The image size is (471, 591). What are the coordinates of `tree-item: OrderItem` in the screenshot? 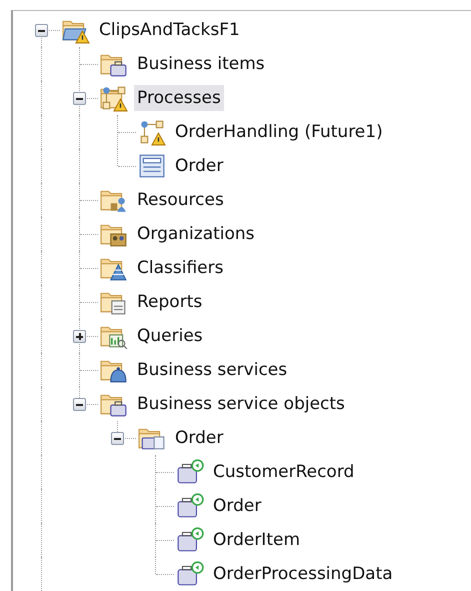 It's located at (257, 540).